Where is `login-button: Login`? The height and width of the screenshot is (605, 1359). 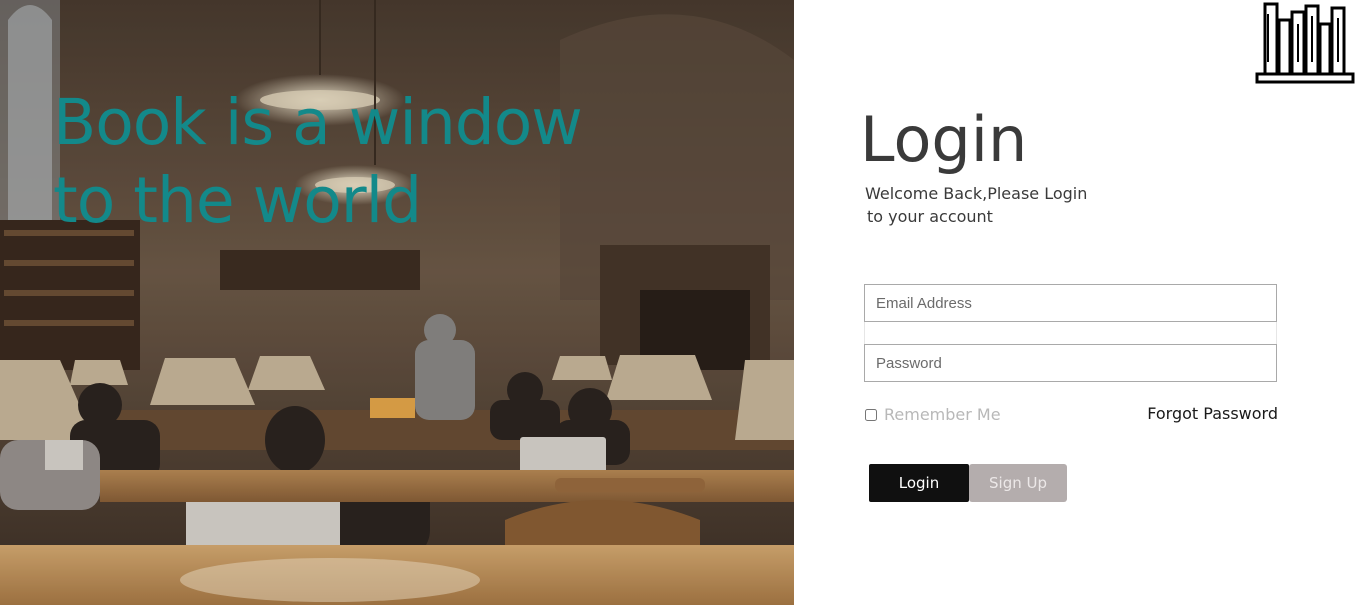
login-button: Login is located at coordinates (919, 483).